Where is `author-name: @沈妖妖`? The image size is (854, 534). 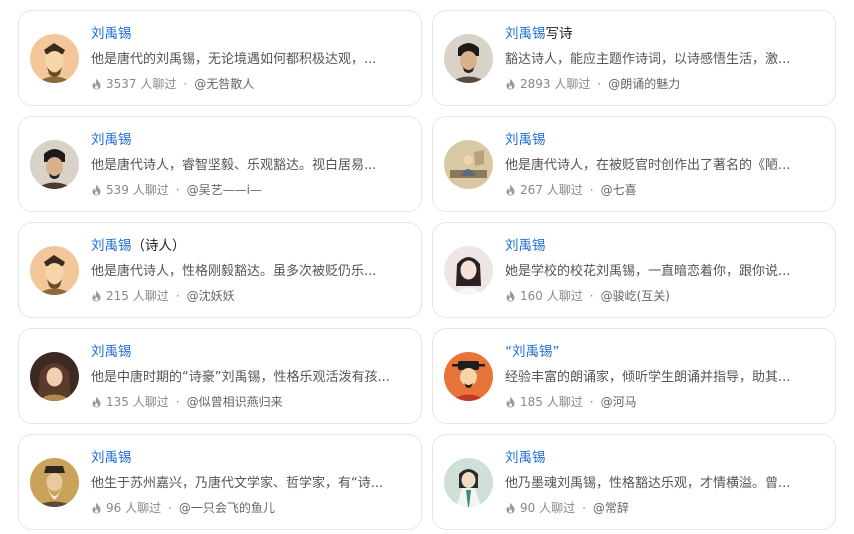 author-name: @沈妖妖 is located at coordinates (211, 296).